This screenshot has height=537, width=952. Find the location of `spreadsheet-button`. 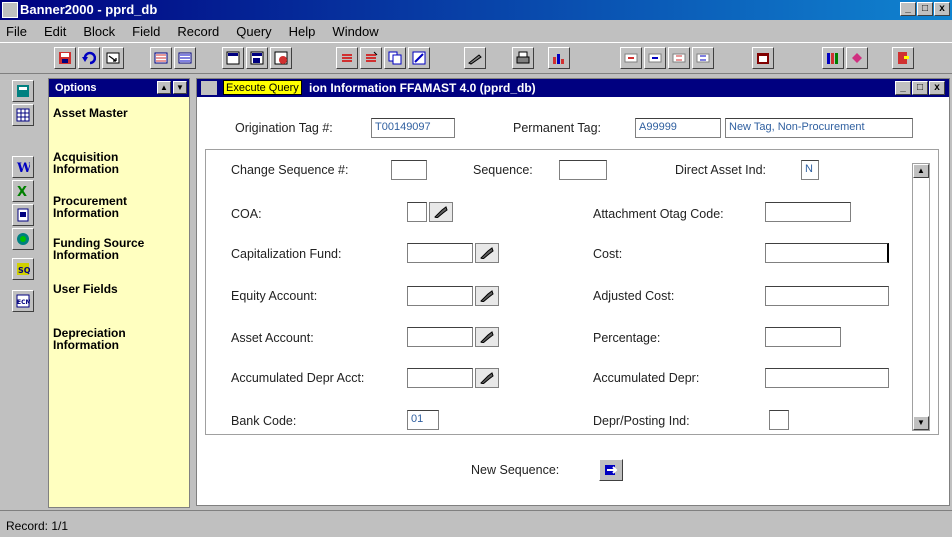

spreadsheet-button is located at coordinates (23, 115).